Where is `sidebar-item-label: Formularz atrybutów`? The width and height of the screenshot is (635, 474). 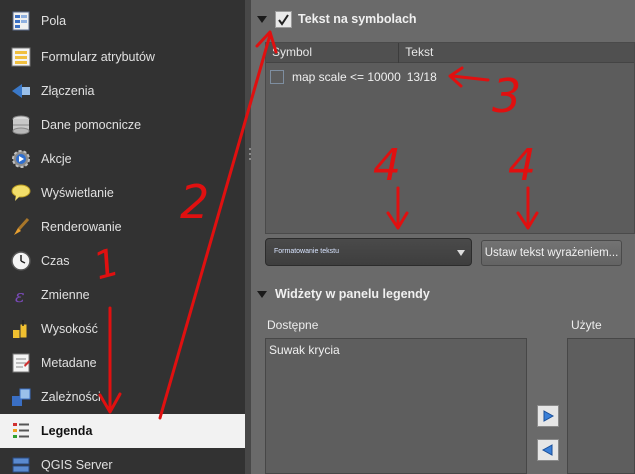 sidebar-item-label: Formularz atrybutów is located at coordinates (98, 57).